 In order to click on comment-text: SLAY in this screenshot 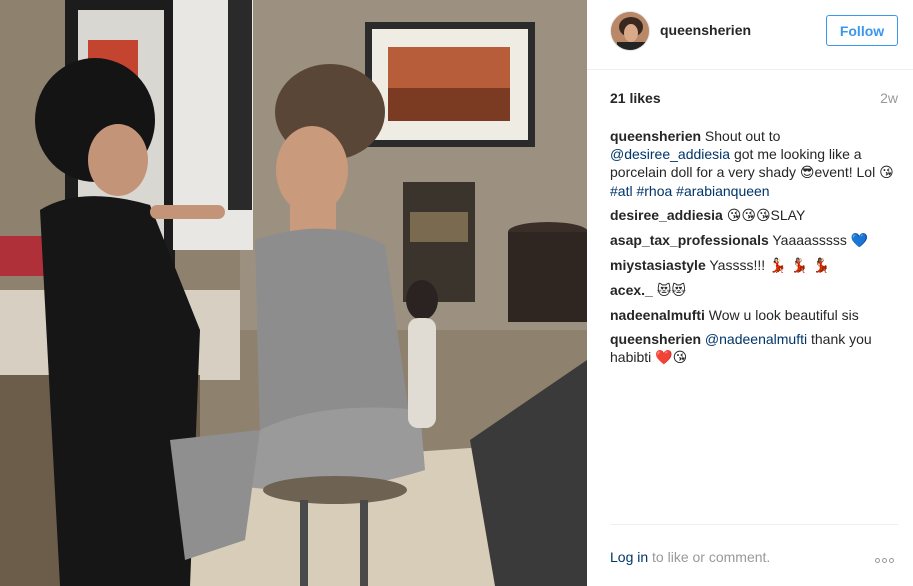, I will do `click(788, 215)`.